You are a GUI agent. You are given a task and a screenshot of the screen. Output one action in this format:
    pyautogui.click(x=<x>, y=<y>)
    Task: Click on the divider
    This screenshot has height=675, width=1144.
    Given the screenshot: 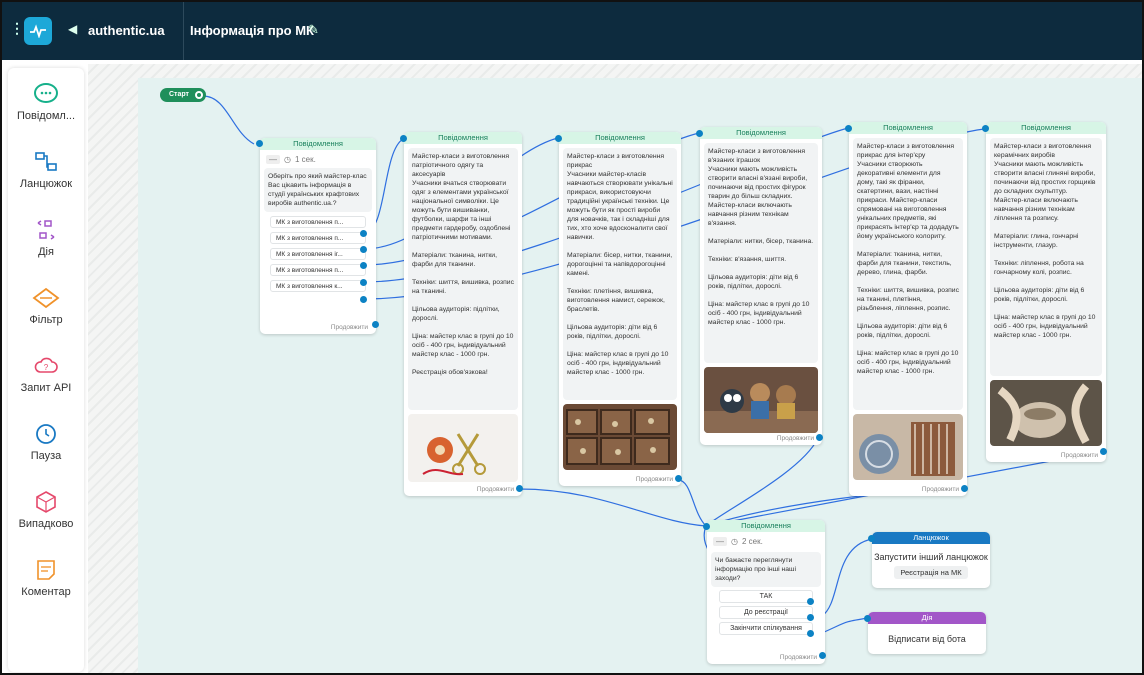 What is the action you would take?
    pyautogui.click(x=177, y=31)
    